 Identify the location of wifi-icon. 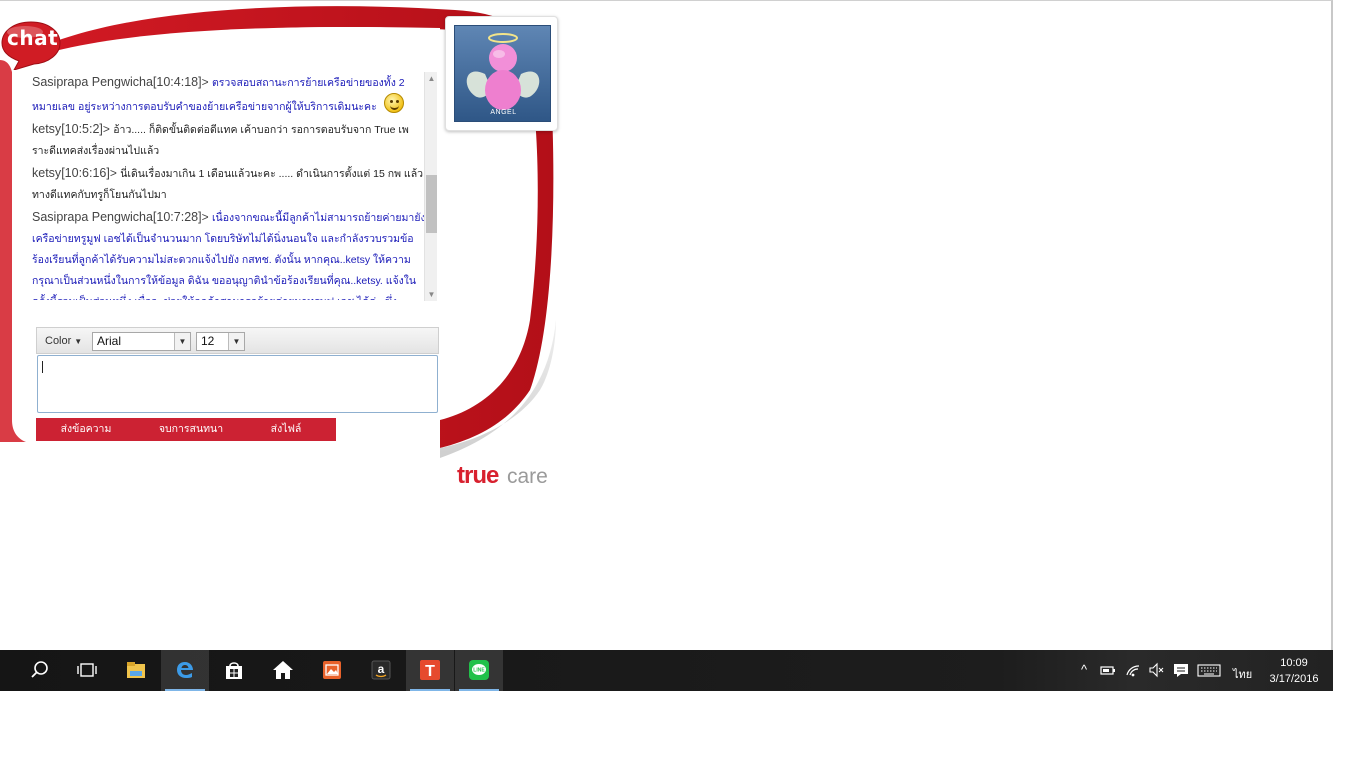
(1133, 670).